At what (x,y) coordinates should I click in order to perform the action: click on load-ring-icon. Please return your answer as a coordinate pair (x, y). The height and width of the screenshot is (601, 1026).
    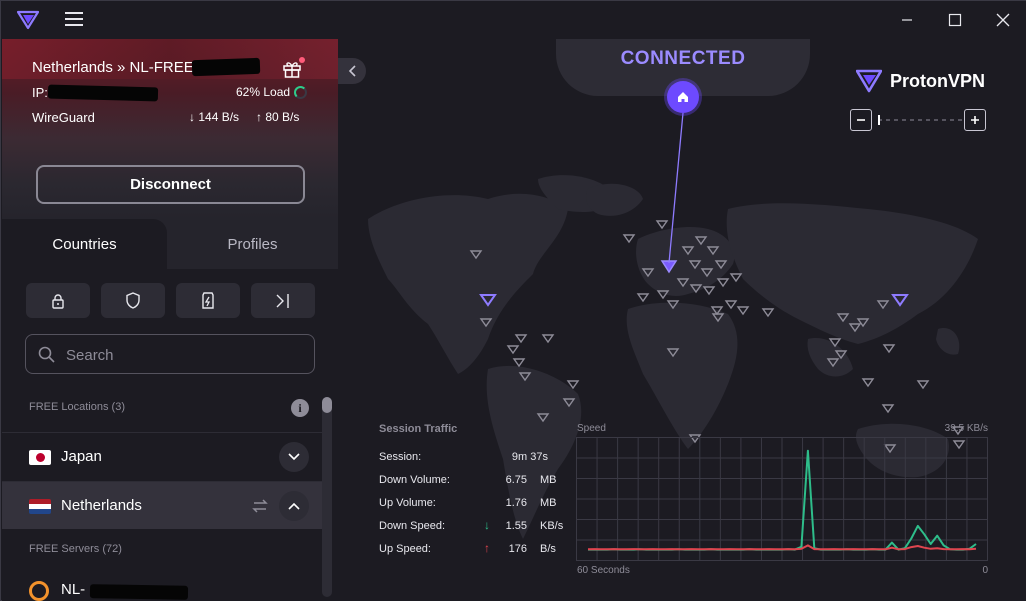
    Looking at the image, I should click on (300, 92).